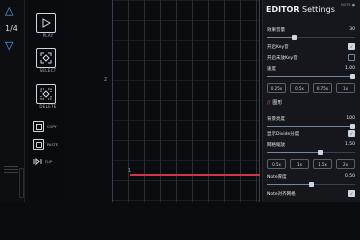  I want to click on paste-button: PASTE, so click(46, 144).